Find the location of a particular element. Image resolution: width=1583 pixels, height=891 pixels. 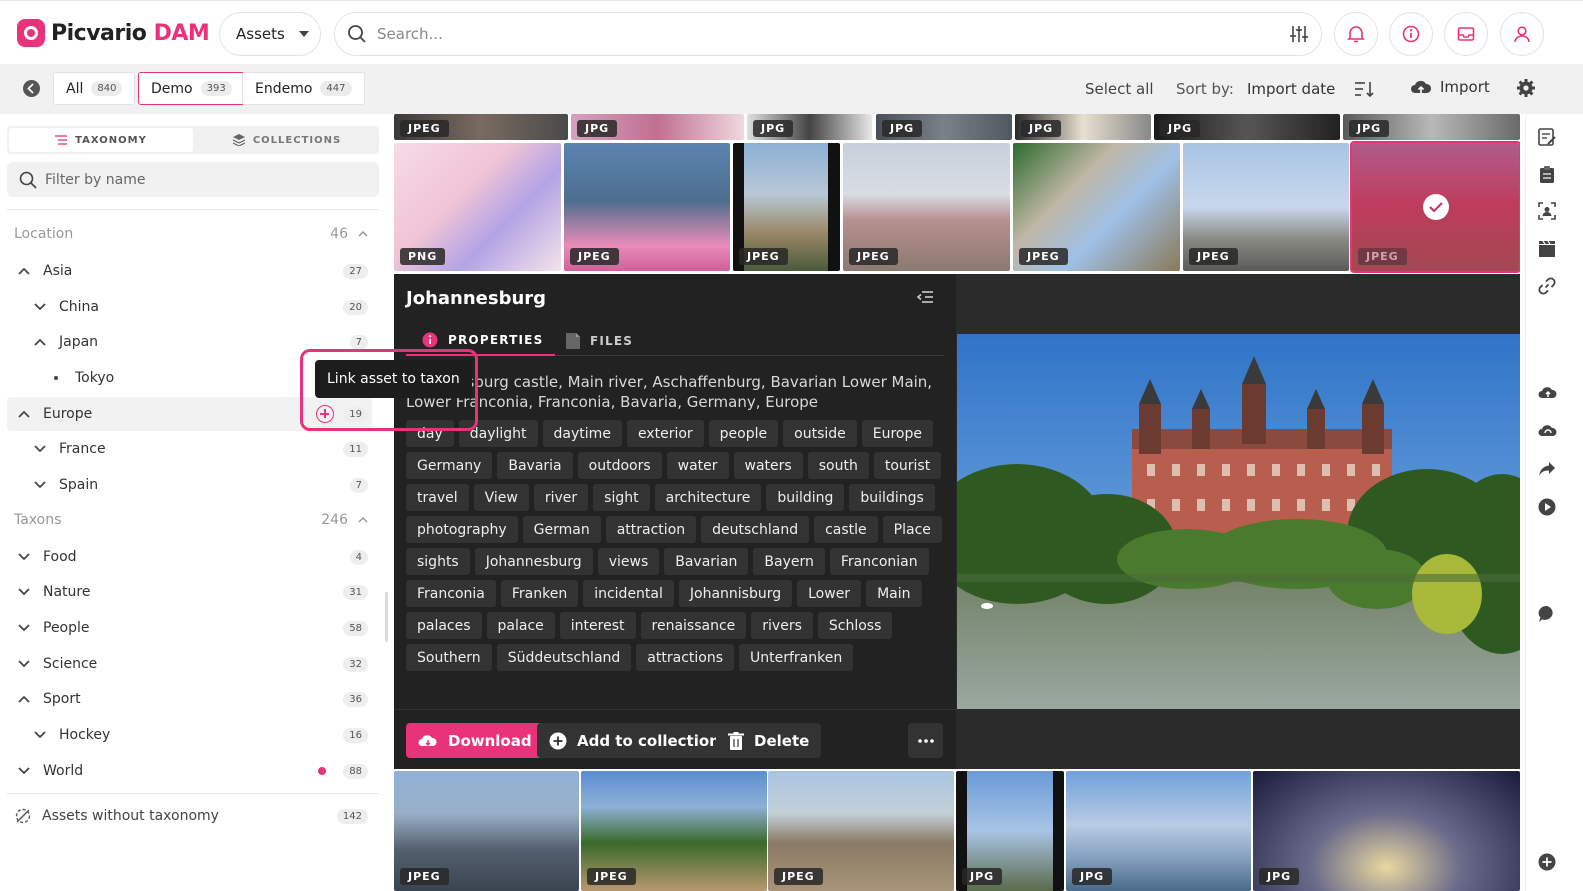

tag-chip: Franconia is located at coordinates (451, 593).